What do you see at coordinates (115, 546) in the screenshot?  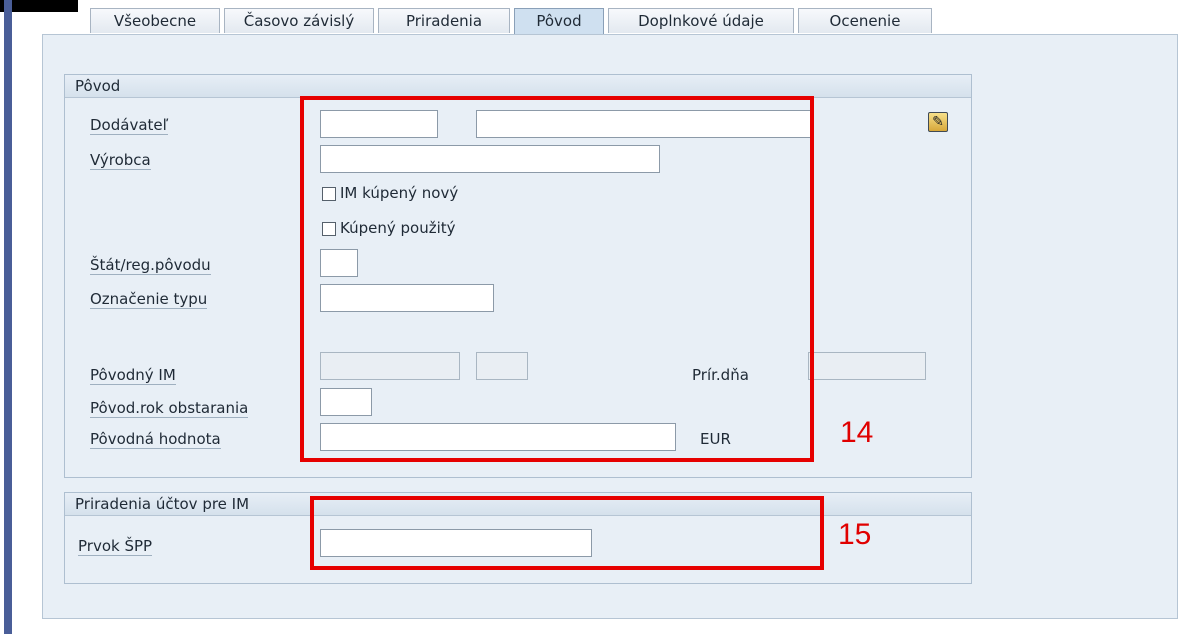 I see `wbs-label: Prvok ŠPP` at bounding box center [115, 546].